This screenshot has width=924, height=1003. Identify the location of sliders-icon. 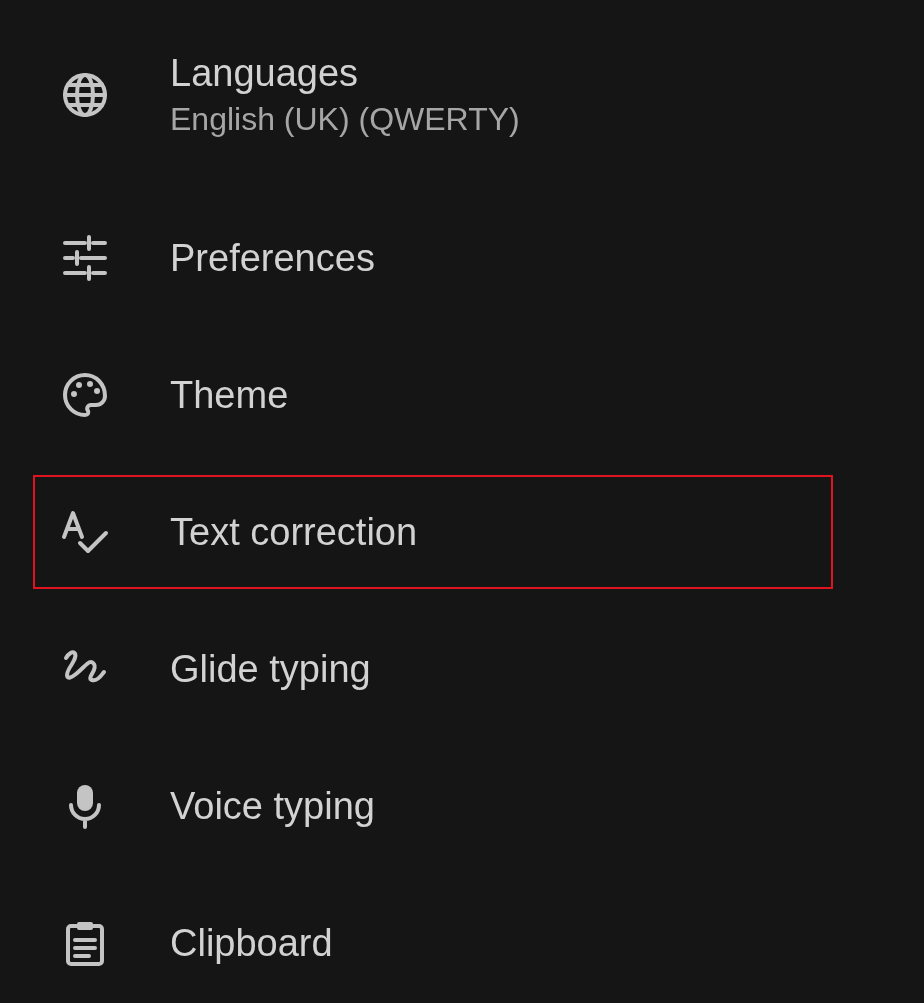
(85, 258).